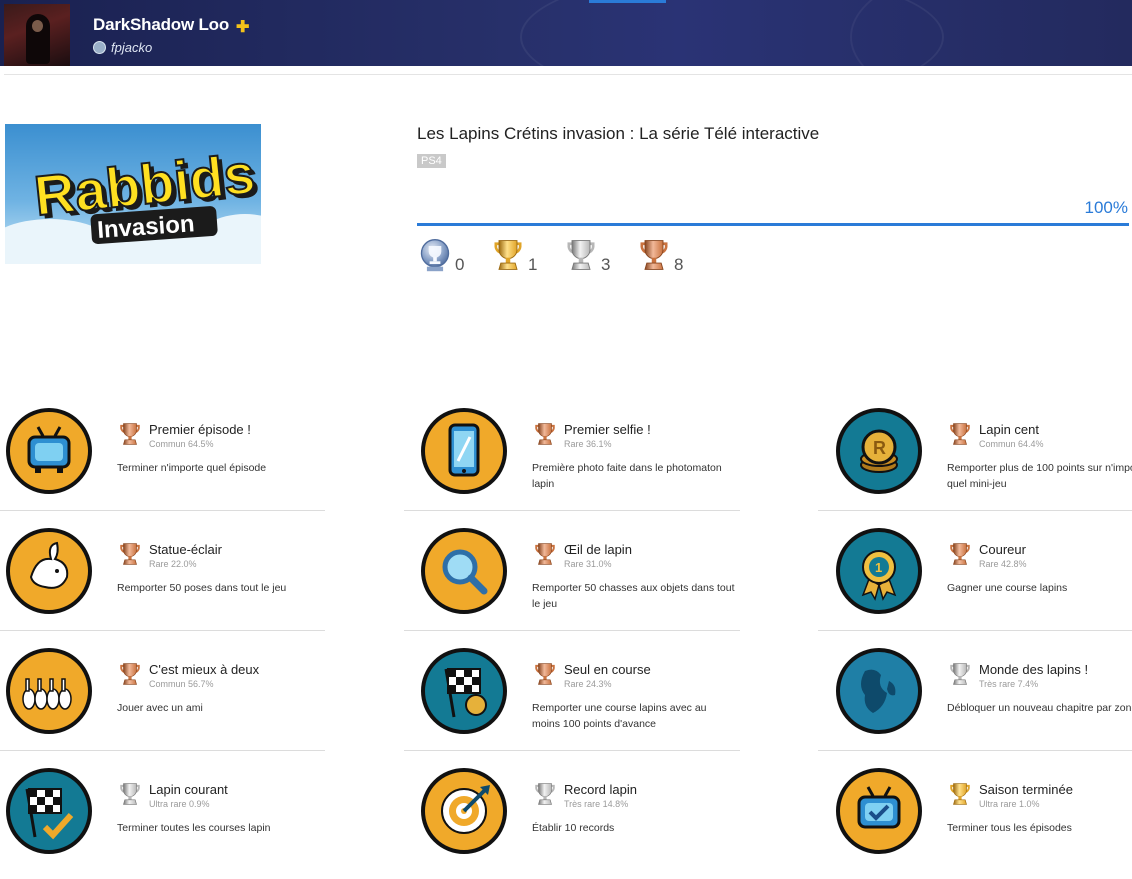 The height and width of the screenshot is (879, 1132). I want to click on tv-icon, so click(49, 451).